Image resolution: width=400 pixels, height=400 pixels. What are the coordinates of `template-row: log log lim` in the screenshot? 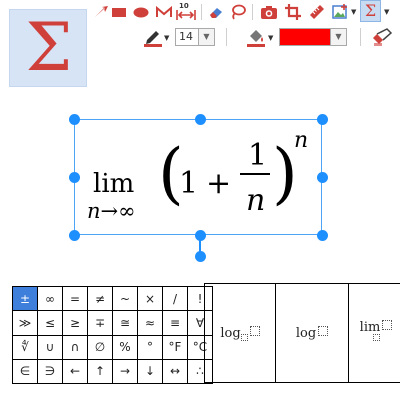 It's located at (302, 333).